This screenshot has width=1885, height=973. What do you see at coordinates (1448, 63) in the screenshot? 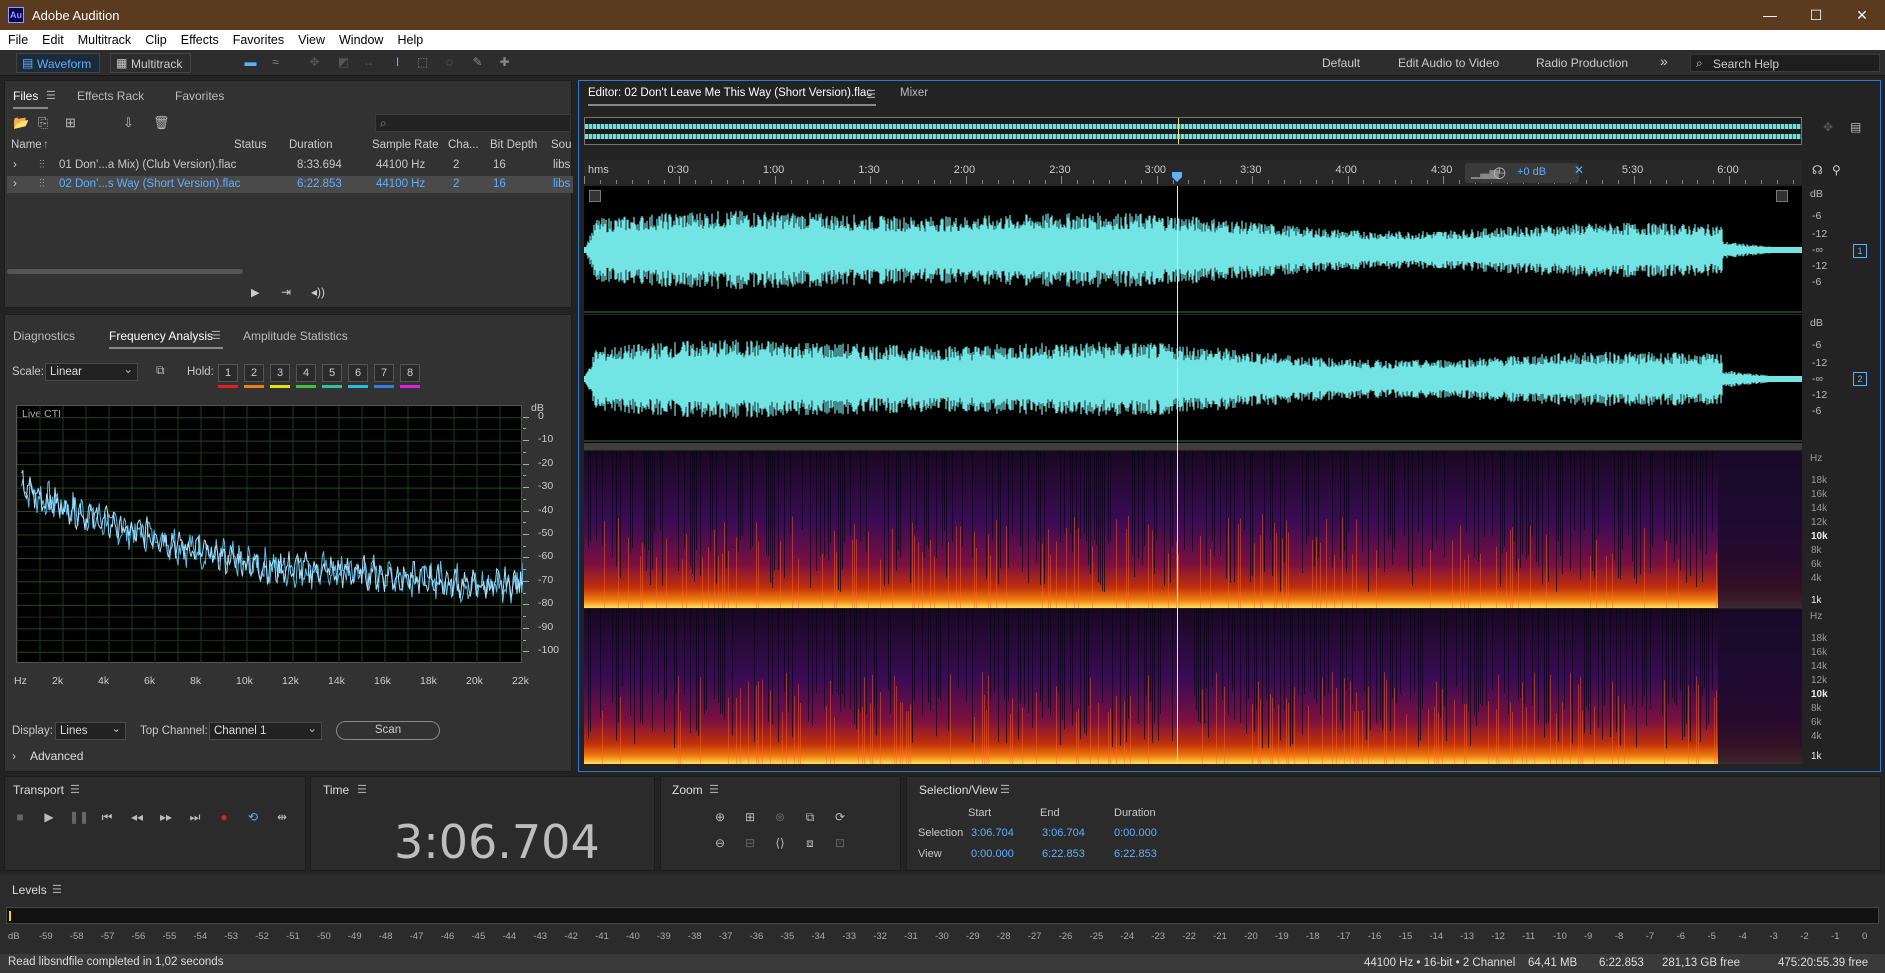
I see `workspace-edit-audio-to-video: Edit Audio to Video` at bounding box center [1448, 63].